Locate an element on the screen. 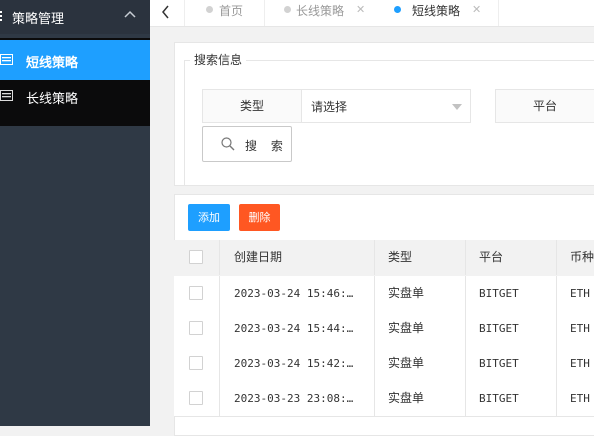  chevron-left-icon is located at coordinates (165, 12).